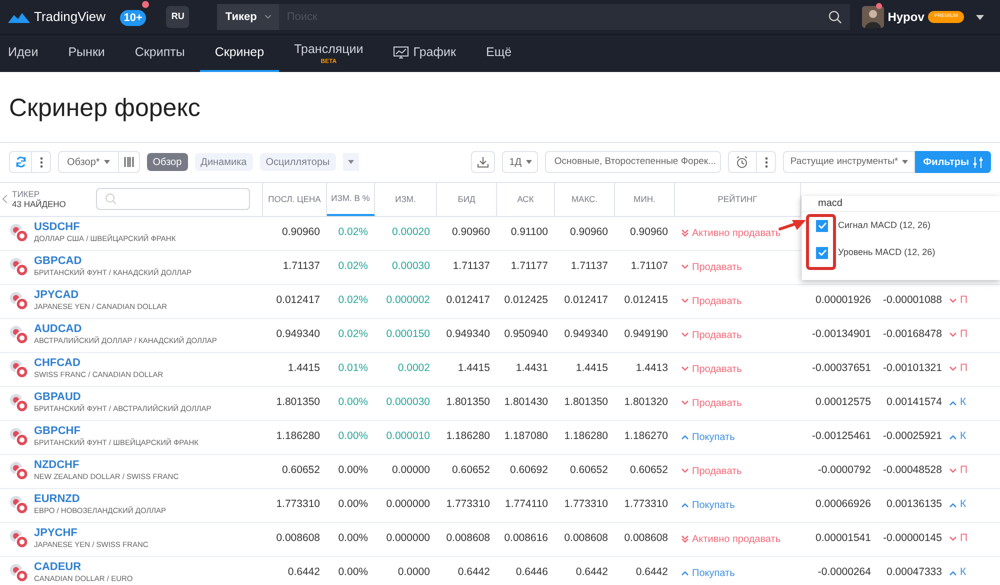 This screenshot has height=585, width=1000. I want to click on table-cell-text: 1.71177, so click(529, 266).